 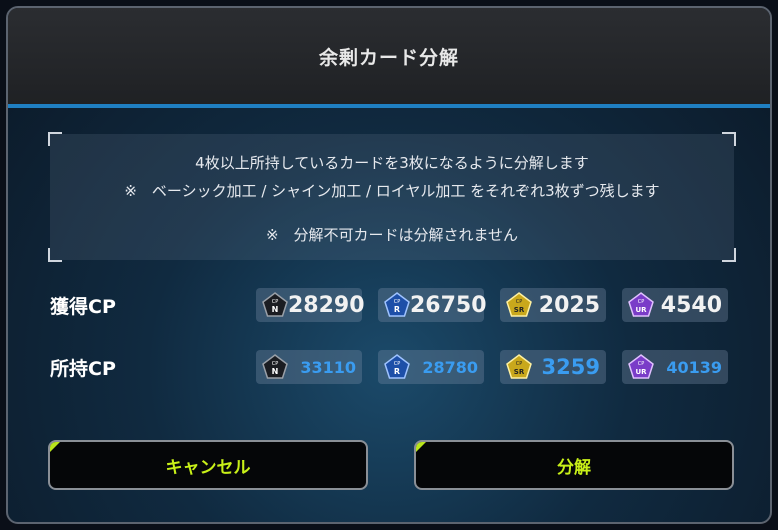 I want to click on owned-cp-sr: CP SR 3259, so click(x=553, y=367).